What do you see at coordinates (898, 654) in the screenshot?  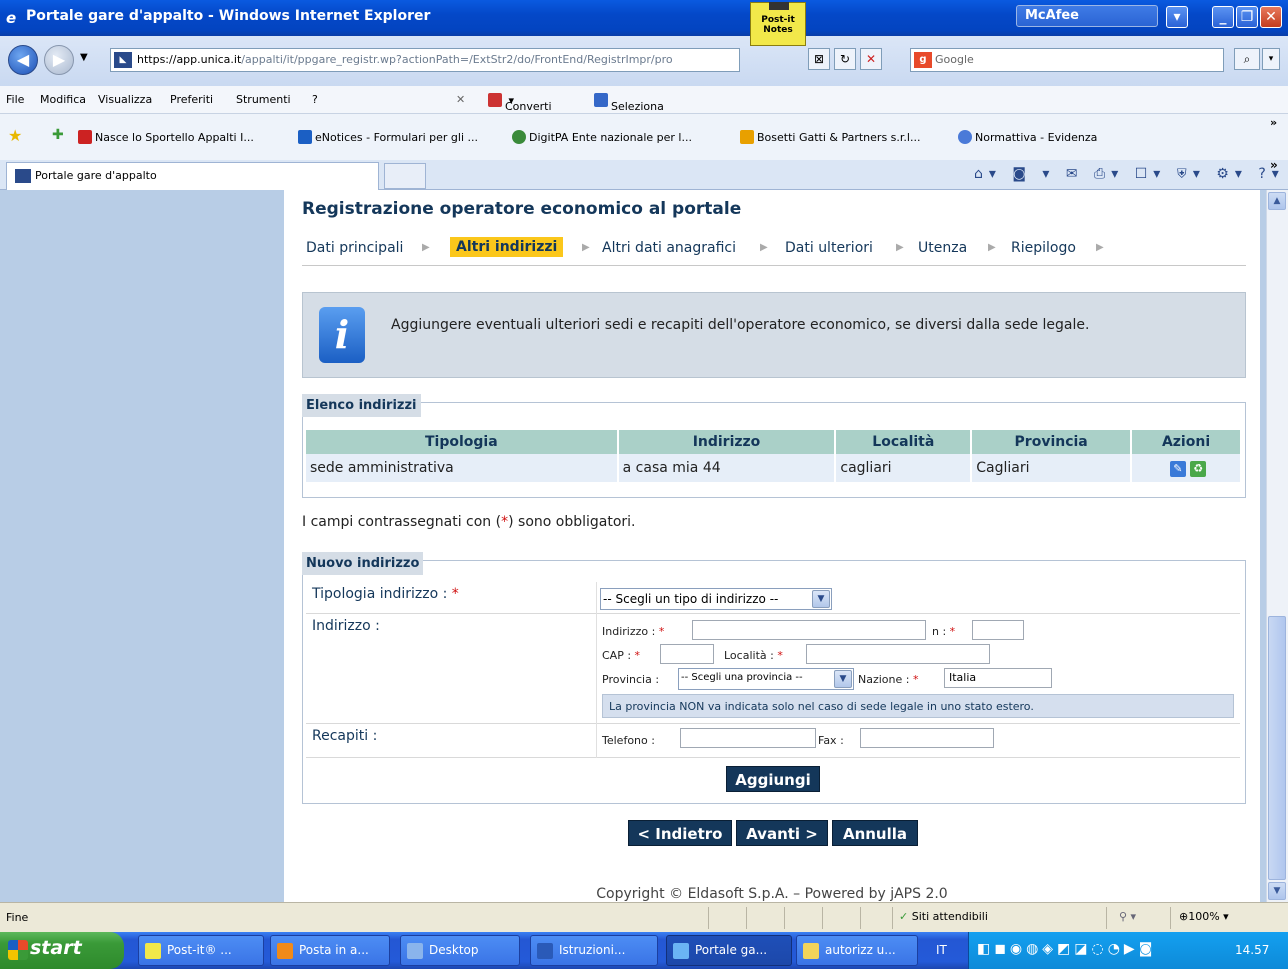 I see `localita-input` at bounding box center [898, 654].